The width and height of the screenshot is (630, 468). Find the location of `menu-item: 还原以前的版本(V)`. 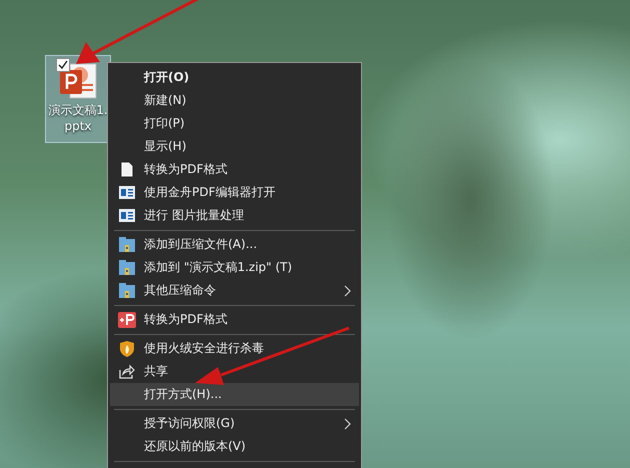

menu-item: 还原以前的版本(V) is located at coordinates (234, 446).